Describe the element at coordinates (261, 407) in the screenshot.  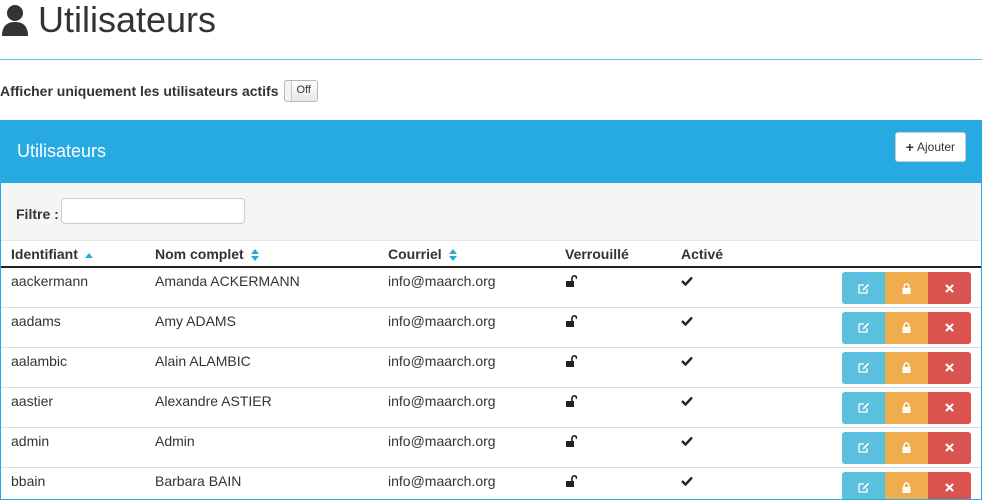
I see `cell-nom-complet: Alexandre ASTIER` at that location.